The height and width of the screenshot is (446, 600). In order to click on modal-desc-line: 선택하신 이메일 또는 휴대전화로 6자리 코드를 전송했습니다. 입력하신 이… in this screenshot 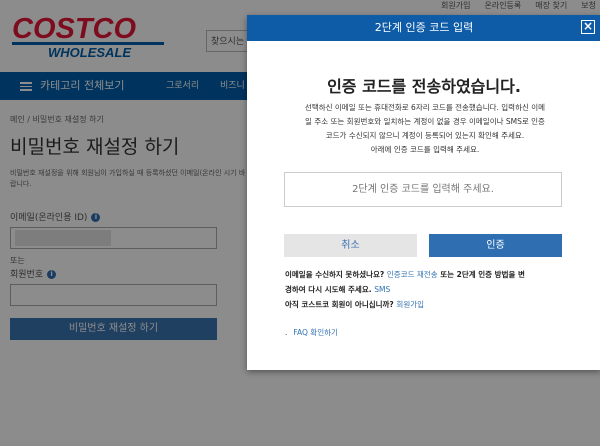, I will do `click(425, 107)`.